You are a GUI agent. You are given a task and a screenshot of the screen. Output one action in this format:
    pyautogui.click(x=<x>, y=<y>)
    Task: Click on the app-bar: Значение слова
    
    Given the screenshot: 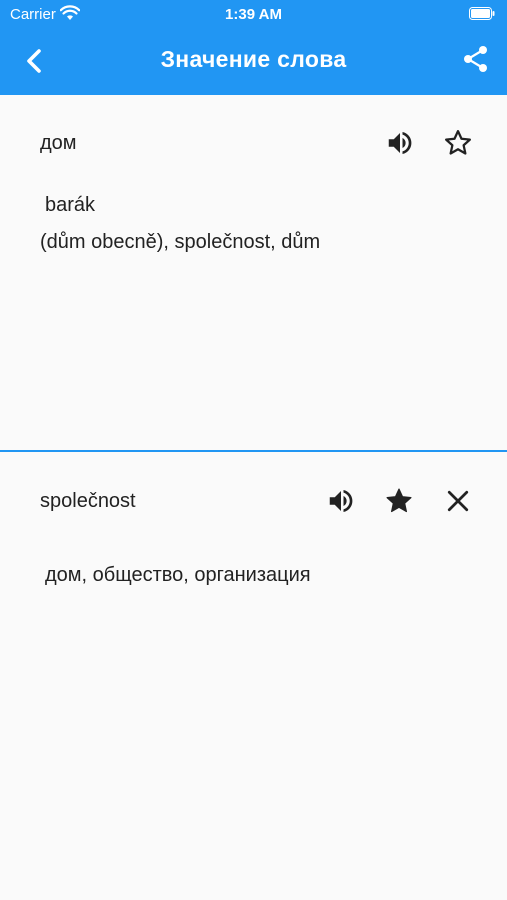 What is the action you would take?
    pyautogui.click(x=253, y=61)
    